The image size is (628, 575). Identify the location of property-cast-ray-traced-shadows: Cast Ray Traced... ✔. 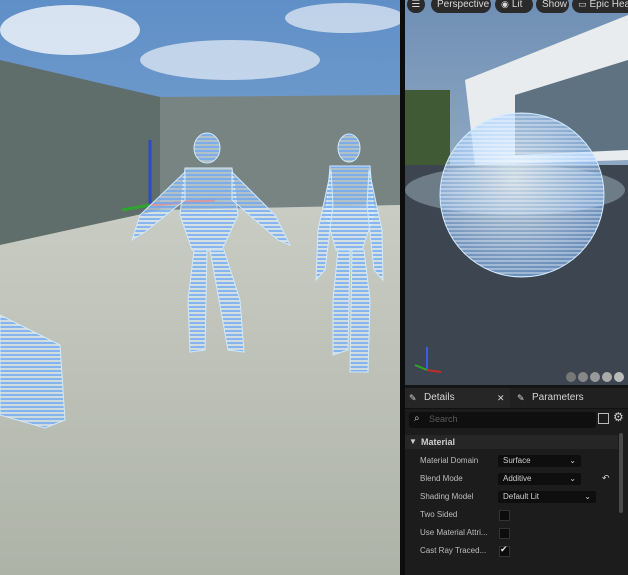
(511, 551).